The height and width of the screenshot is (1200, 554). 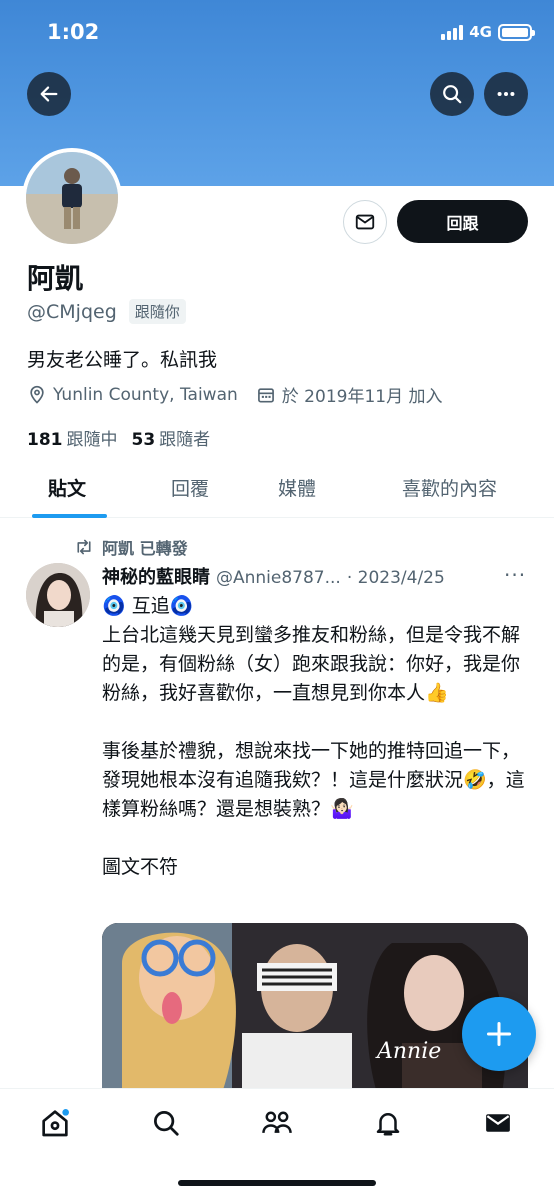 What do you see at coordinates (73, 32) in the screenshot?
I see `status-time: 1:02` at bounding box center [73, 32].